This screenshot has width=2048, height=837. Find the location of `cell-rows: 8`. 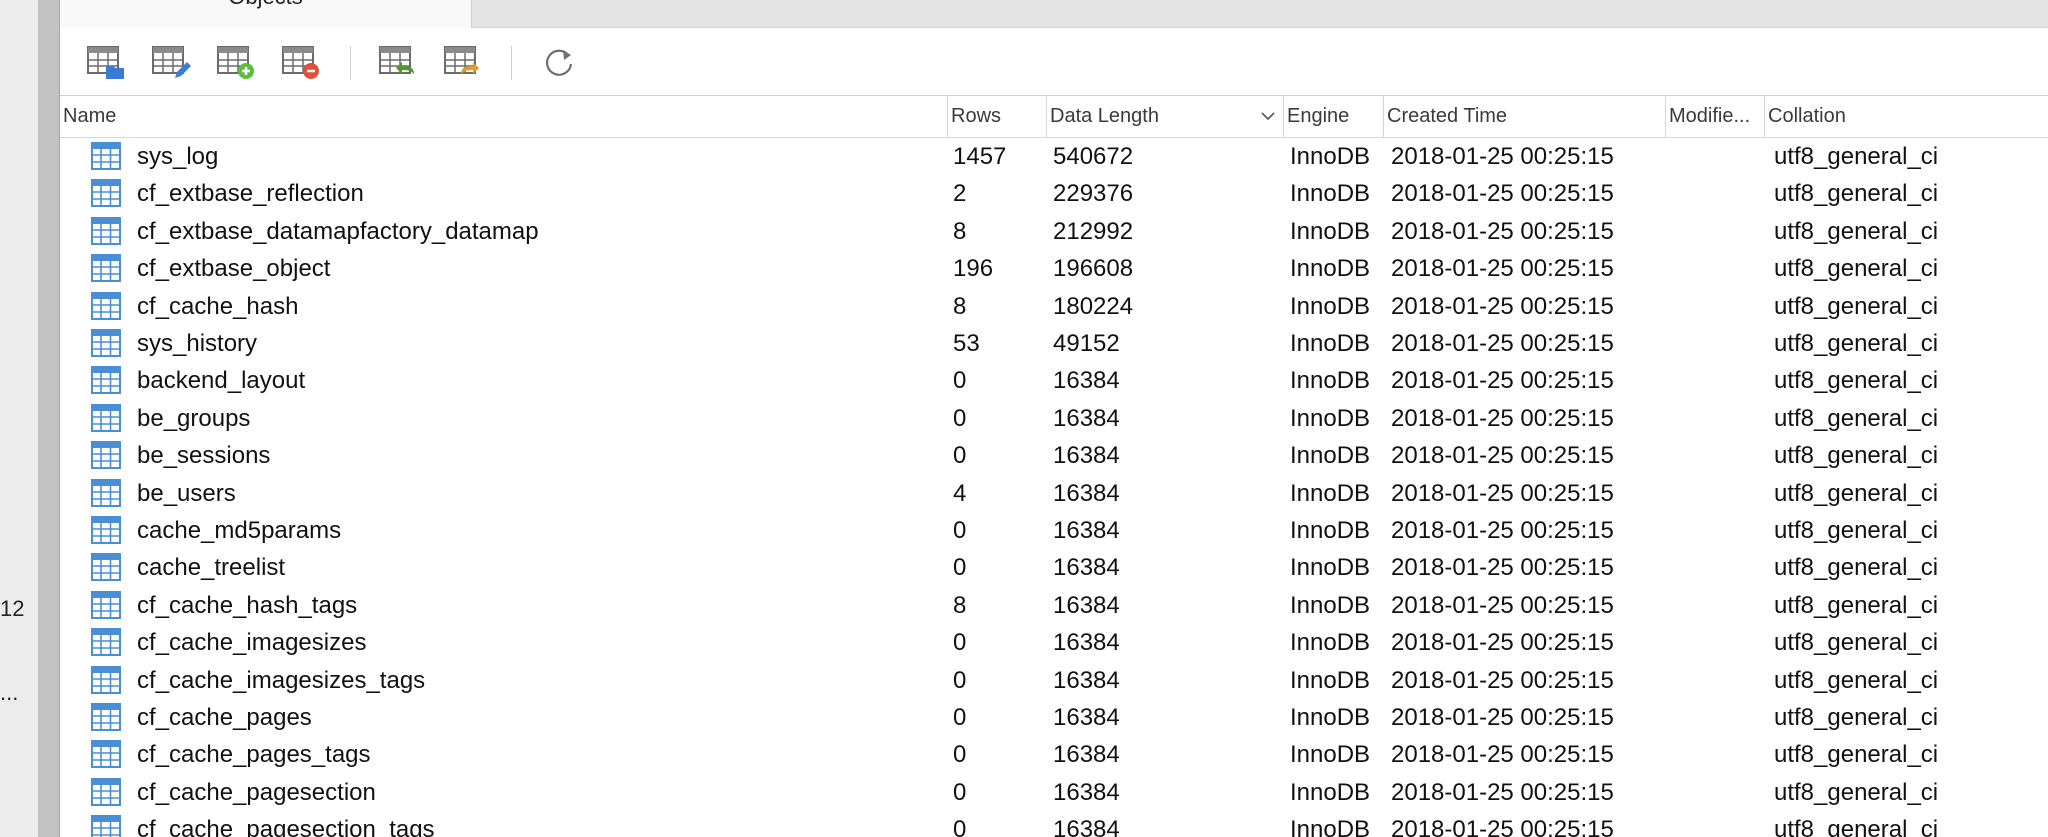

cell-rows: 8 is located at coordinates (960, 605).